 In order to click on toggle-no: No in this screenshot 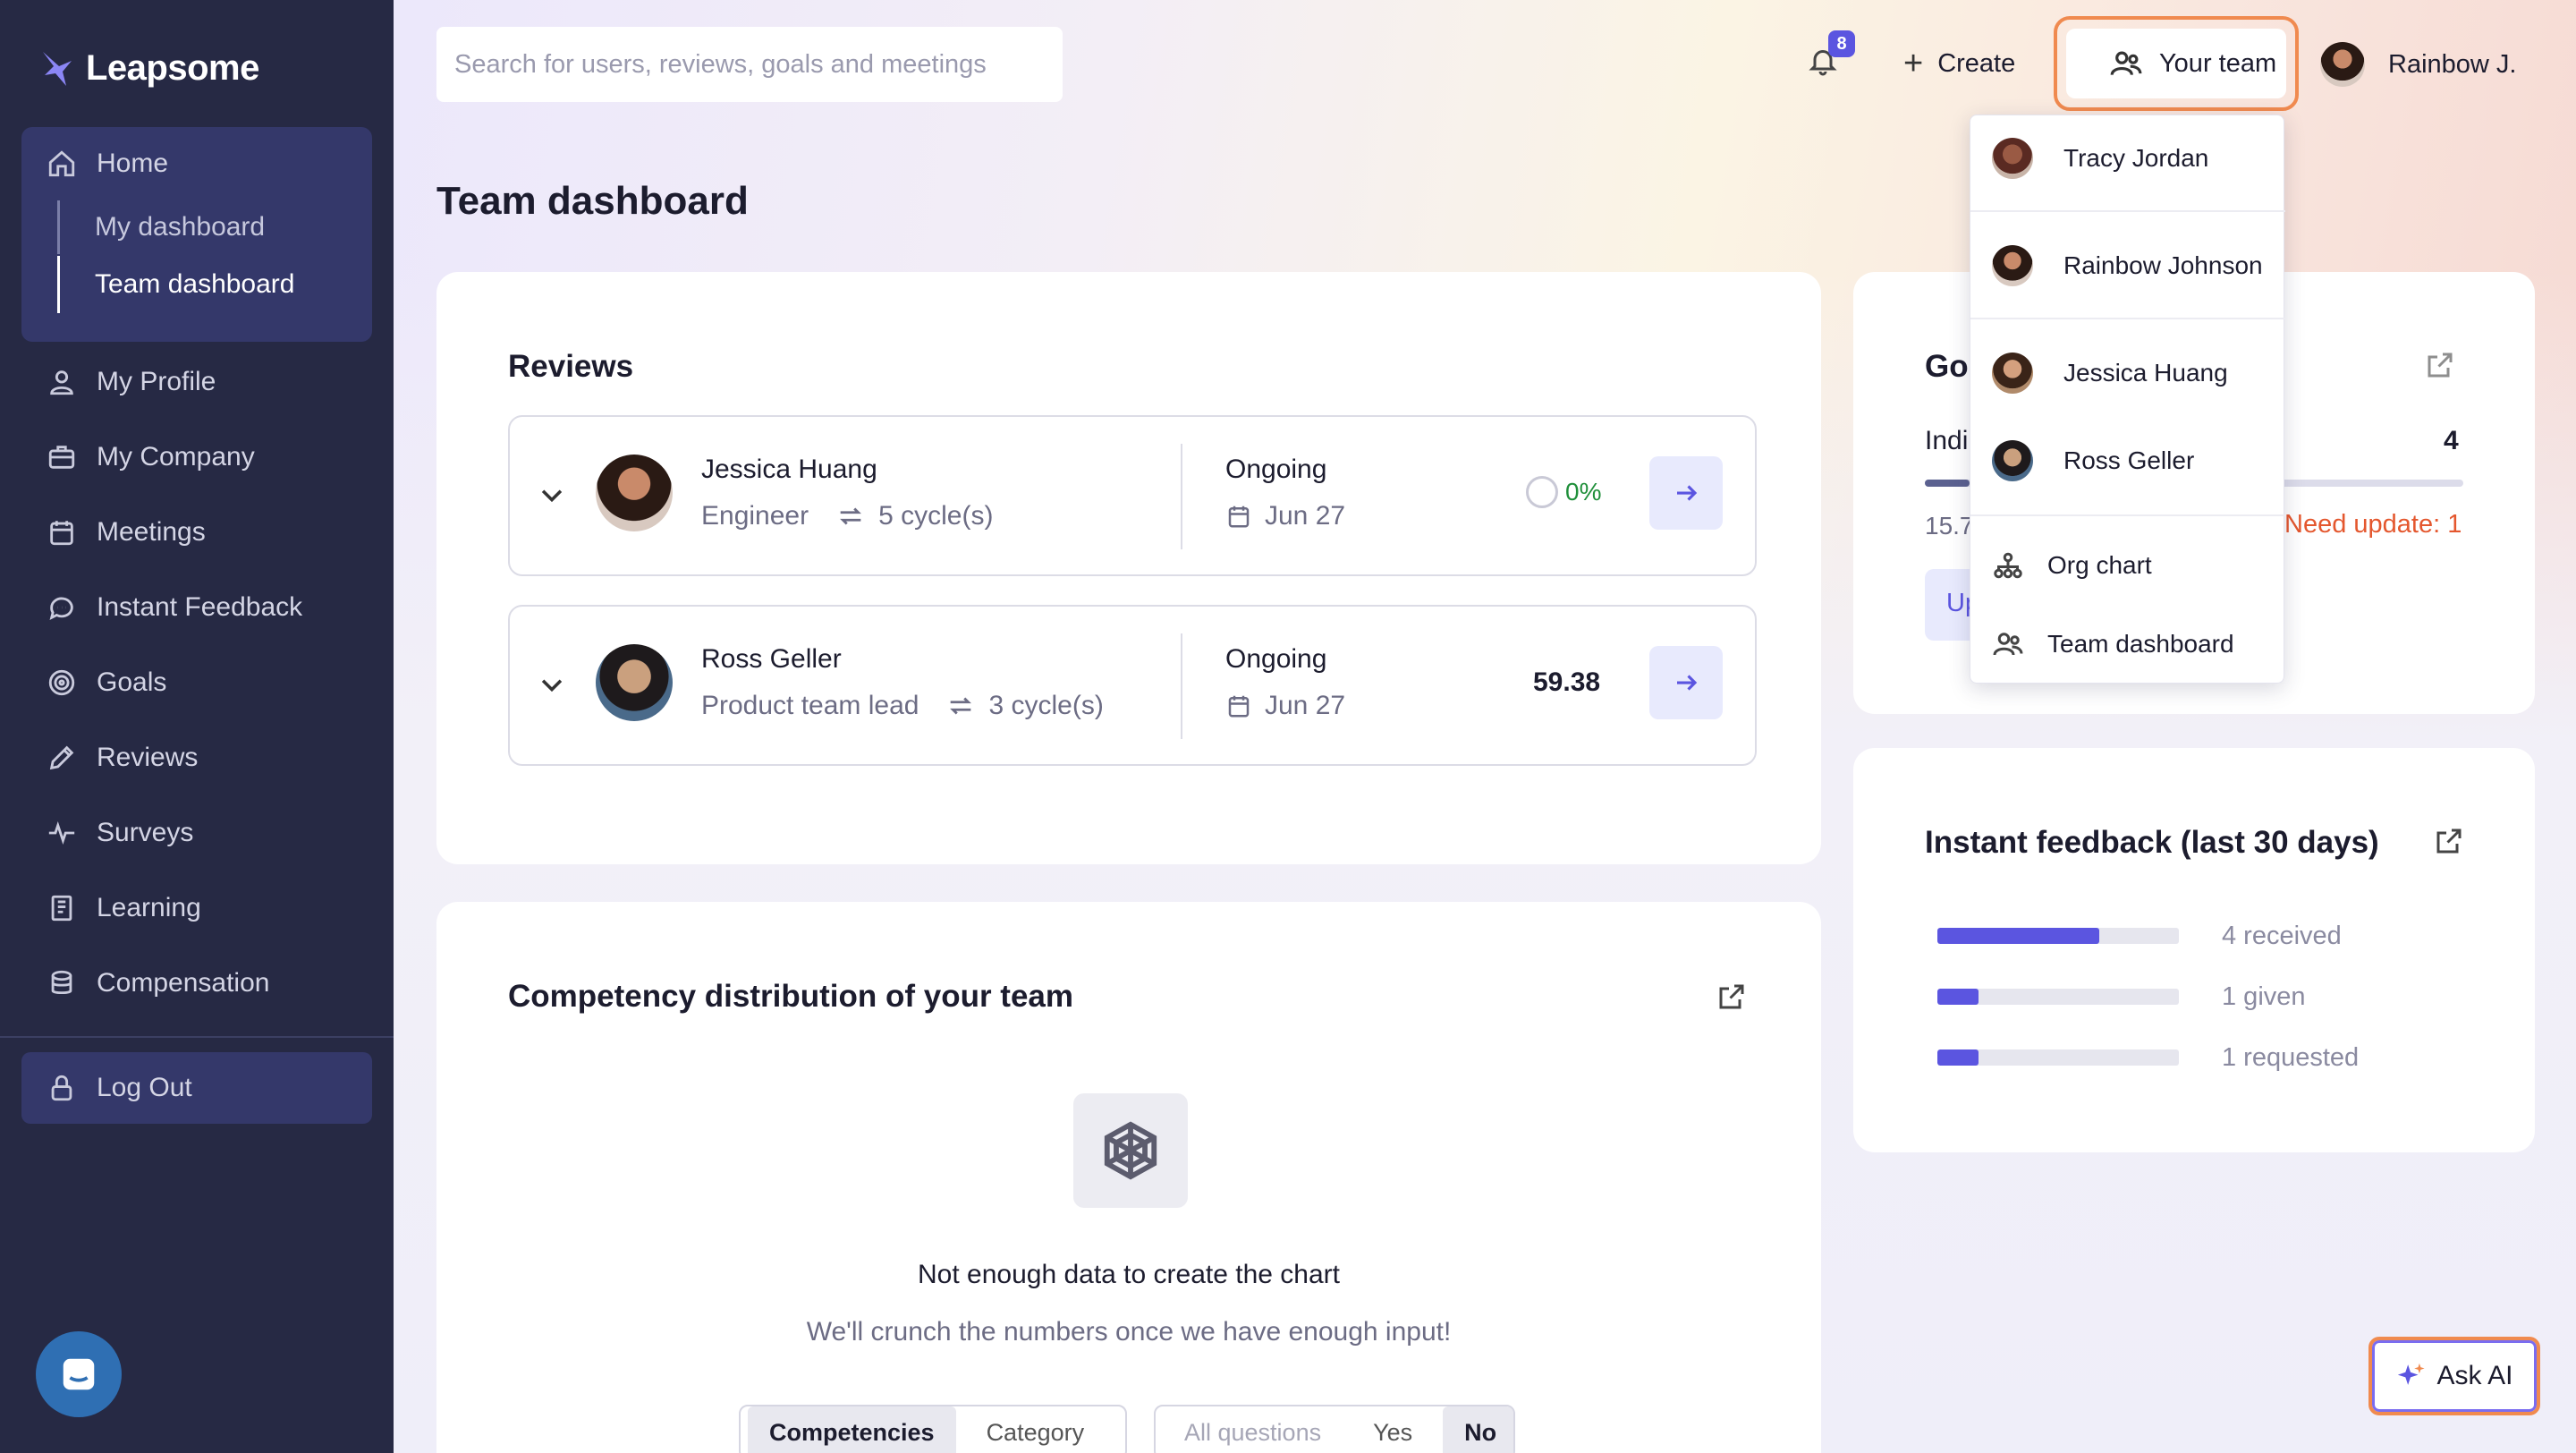, I will do `click(1478, 1429)`.